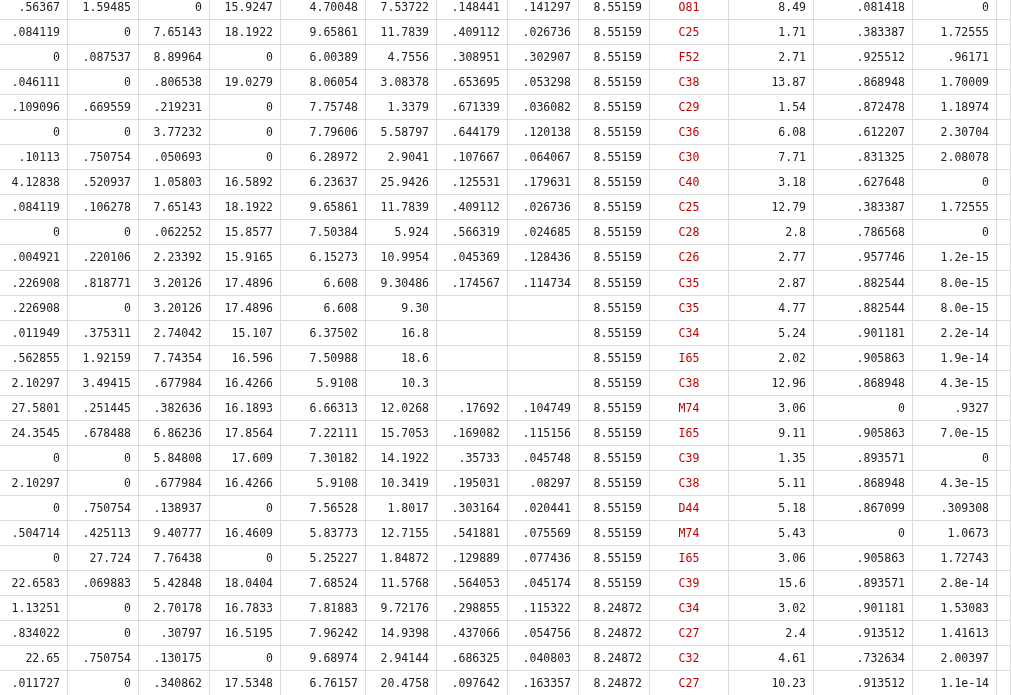  Describe the element at coordinates (880, 633) in the screenshot. I see `table-cell: .913512` at that location.